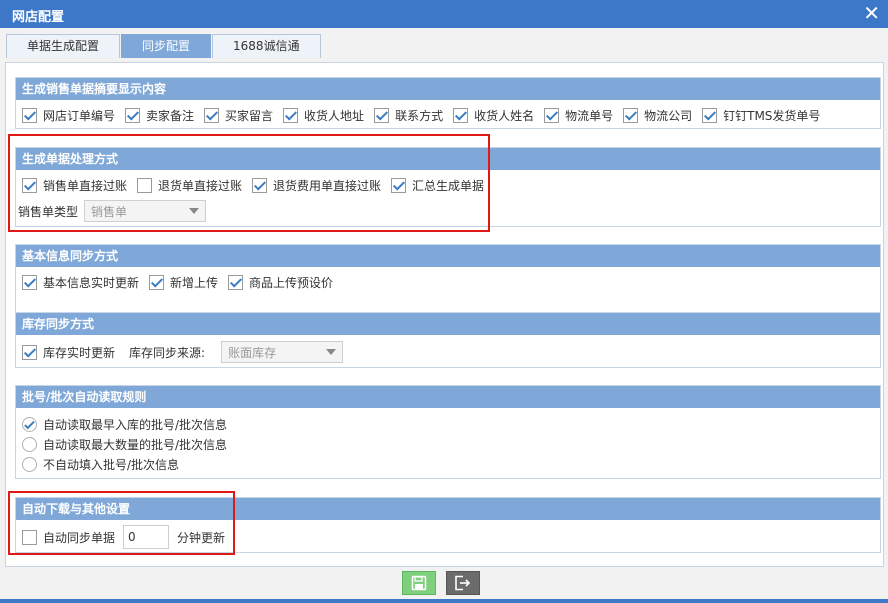 Image resolution: width=888 pixels, height=603 pixels. What do you see at coordinates (448, 352) in the screenshot?
I see `stock-sync-row: 库存实时更新 库存同步来源: 账面库存` at bounding box center [448, 352].